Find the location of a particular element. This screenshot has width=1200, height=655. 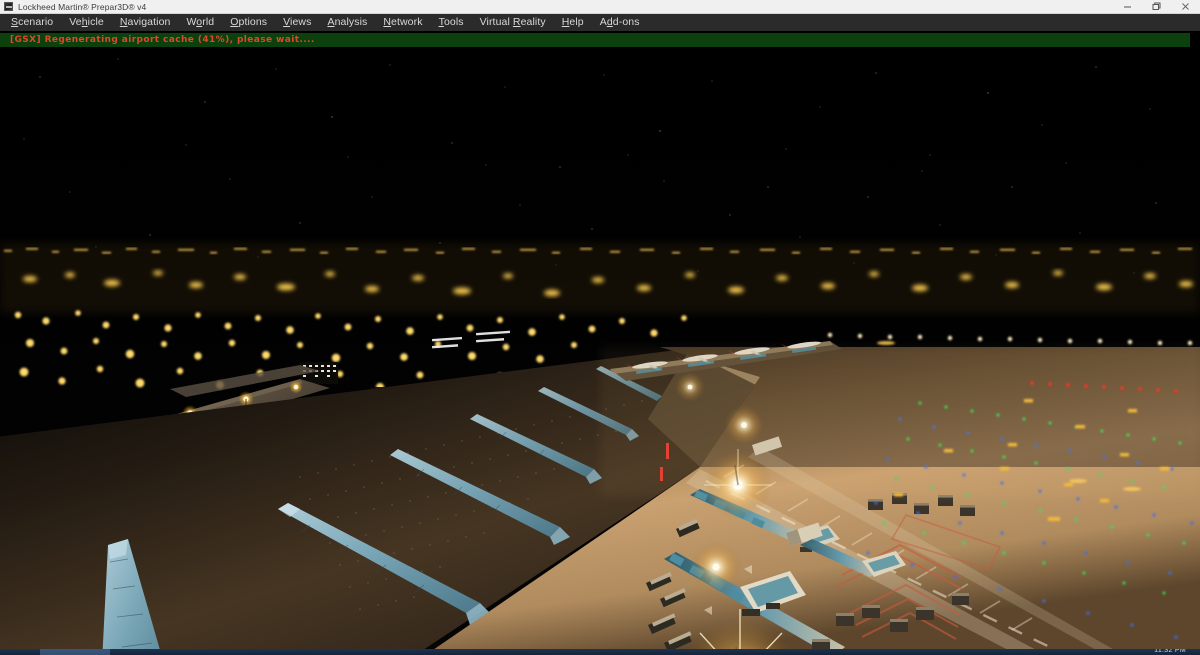

menu-label: Views is located at coordinates (297, 22).